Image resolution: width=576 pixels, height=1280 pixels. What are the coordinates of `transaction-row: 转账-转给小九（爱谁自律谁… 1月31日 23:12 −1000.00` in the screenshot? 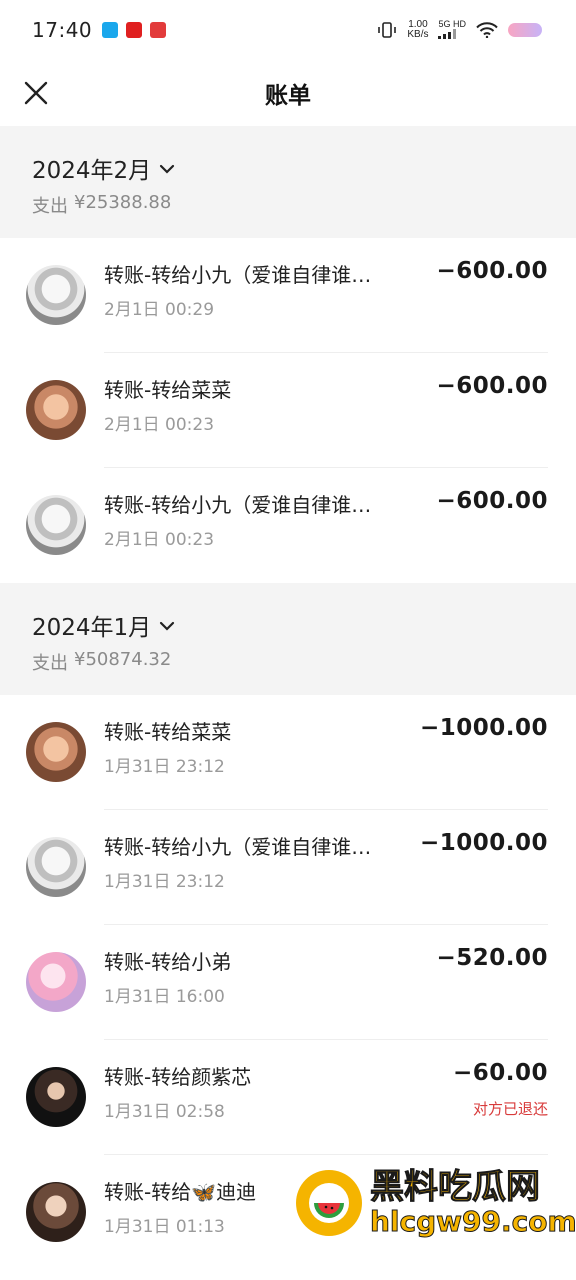 It's located at (288, 867).